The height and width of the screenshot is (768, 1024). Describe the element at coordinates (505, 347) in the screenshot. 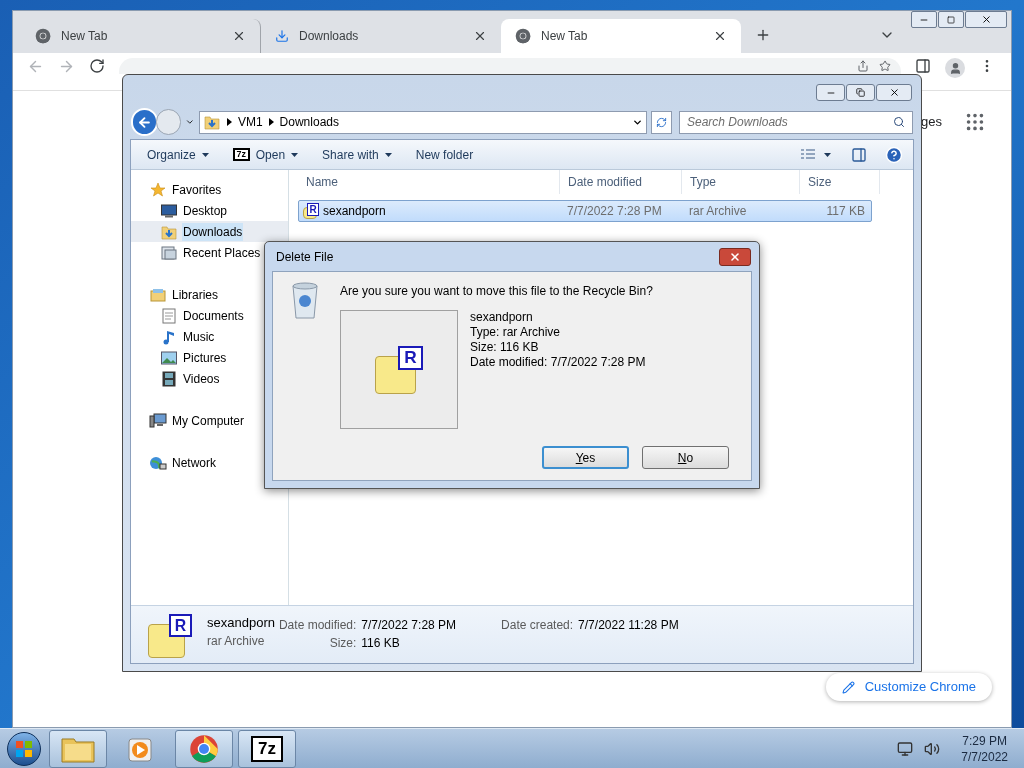

I see `file-info-line: Size: 116 KB` at that location.